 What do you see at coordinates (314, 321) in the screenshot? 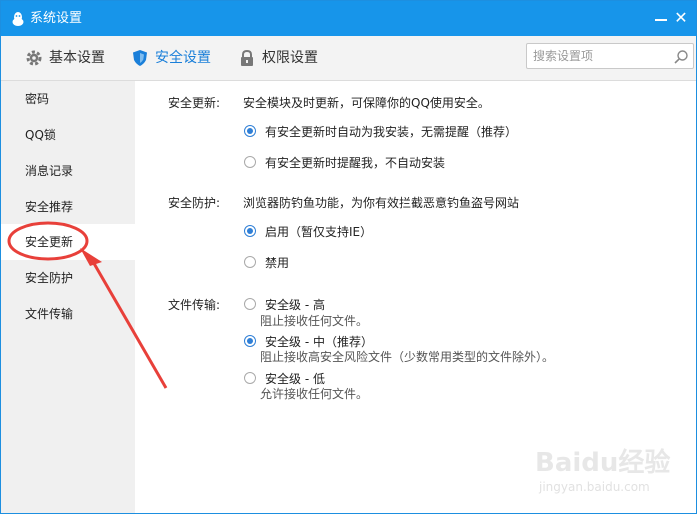
I see `option-level-high-desc: 阻止接收任何文件。` at bounding box center [314, 321].